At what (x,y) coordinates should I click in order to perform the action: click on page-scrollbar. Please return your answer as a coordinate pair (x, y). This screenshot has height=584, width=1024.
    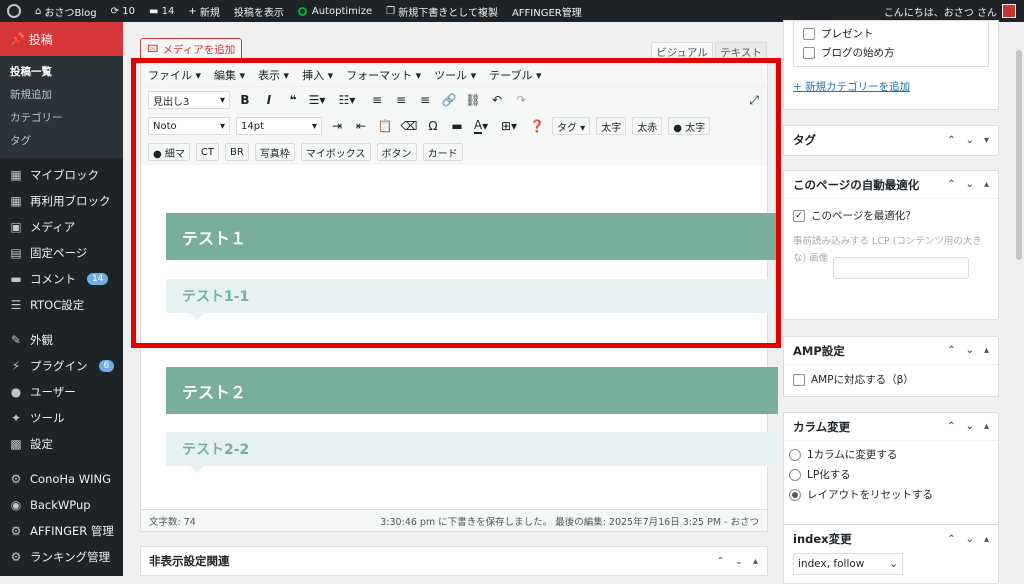
    Looking at the image, I should click on (1019, 299).